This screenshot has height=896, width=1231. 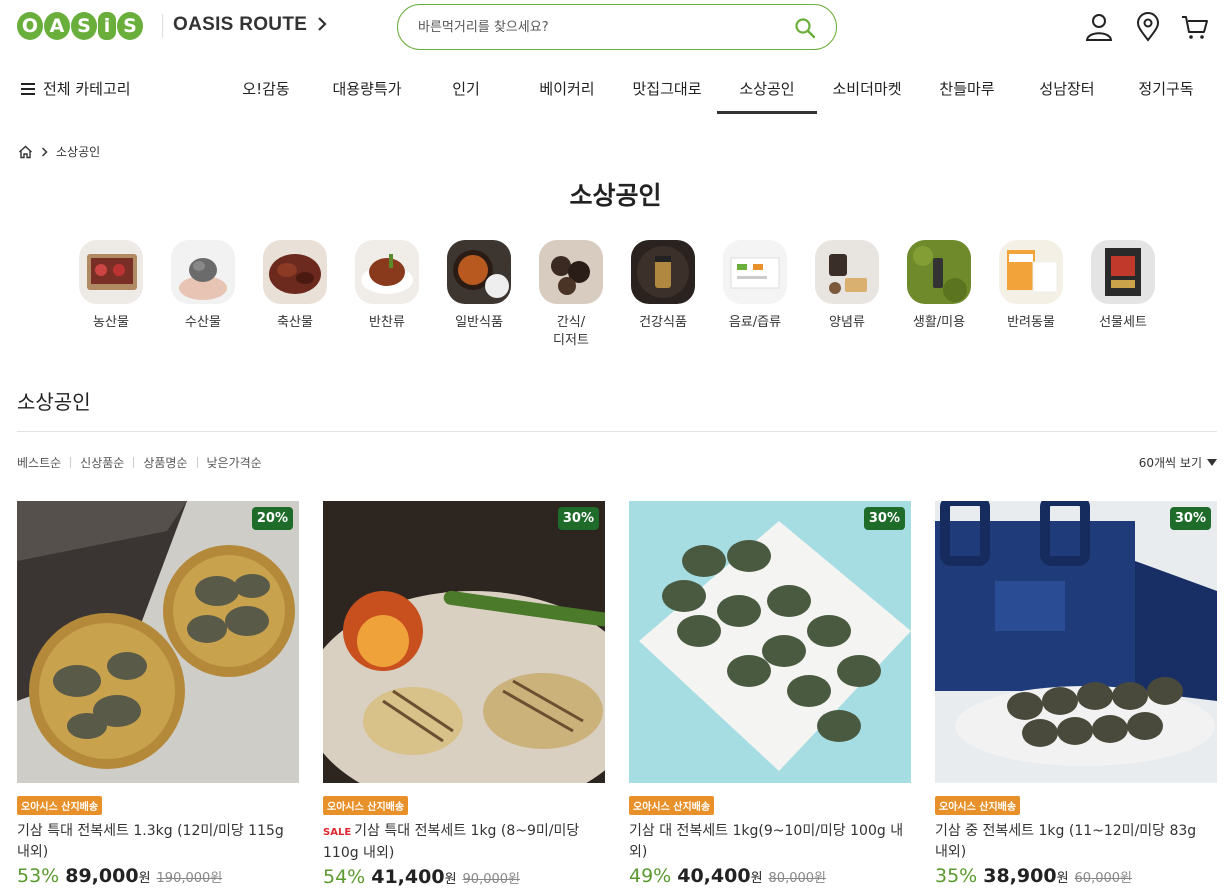 I want to click on category-label: 간식/ 디저트, so click(x=571, y=331).